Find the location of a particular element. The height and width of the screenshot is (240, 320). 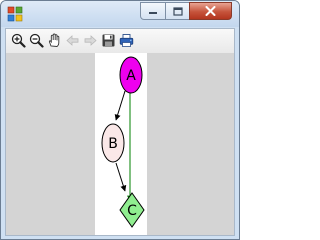

hand-icon is located at coordinates (54, 40).